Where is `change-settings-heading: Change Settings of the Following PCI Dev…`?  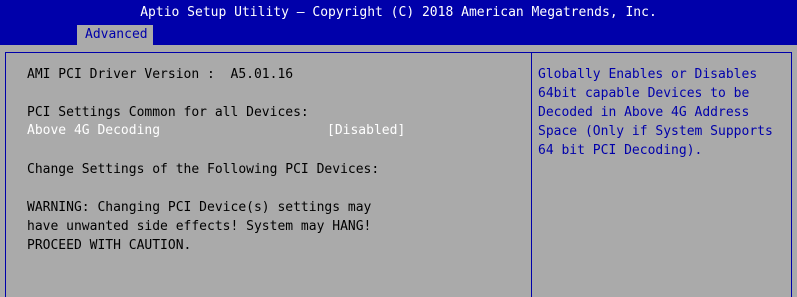 change-settings-heading: Change Settings of the Following PCI Dev… is located at coordinates (203, 169).